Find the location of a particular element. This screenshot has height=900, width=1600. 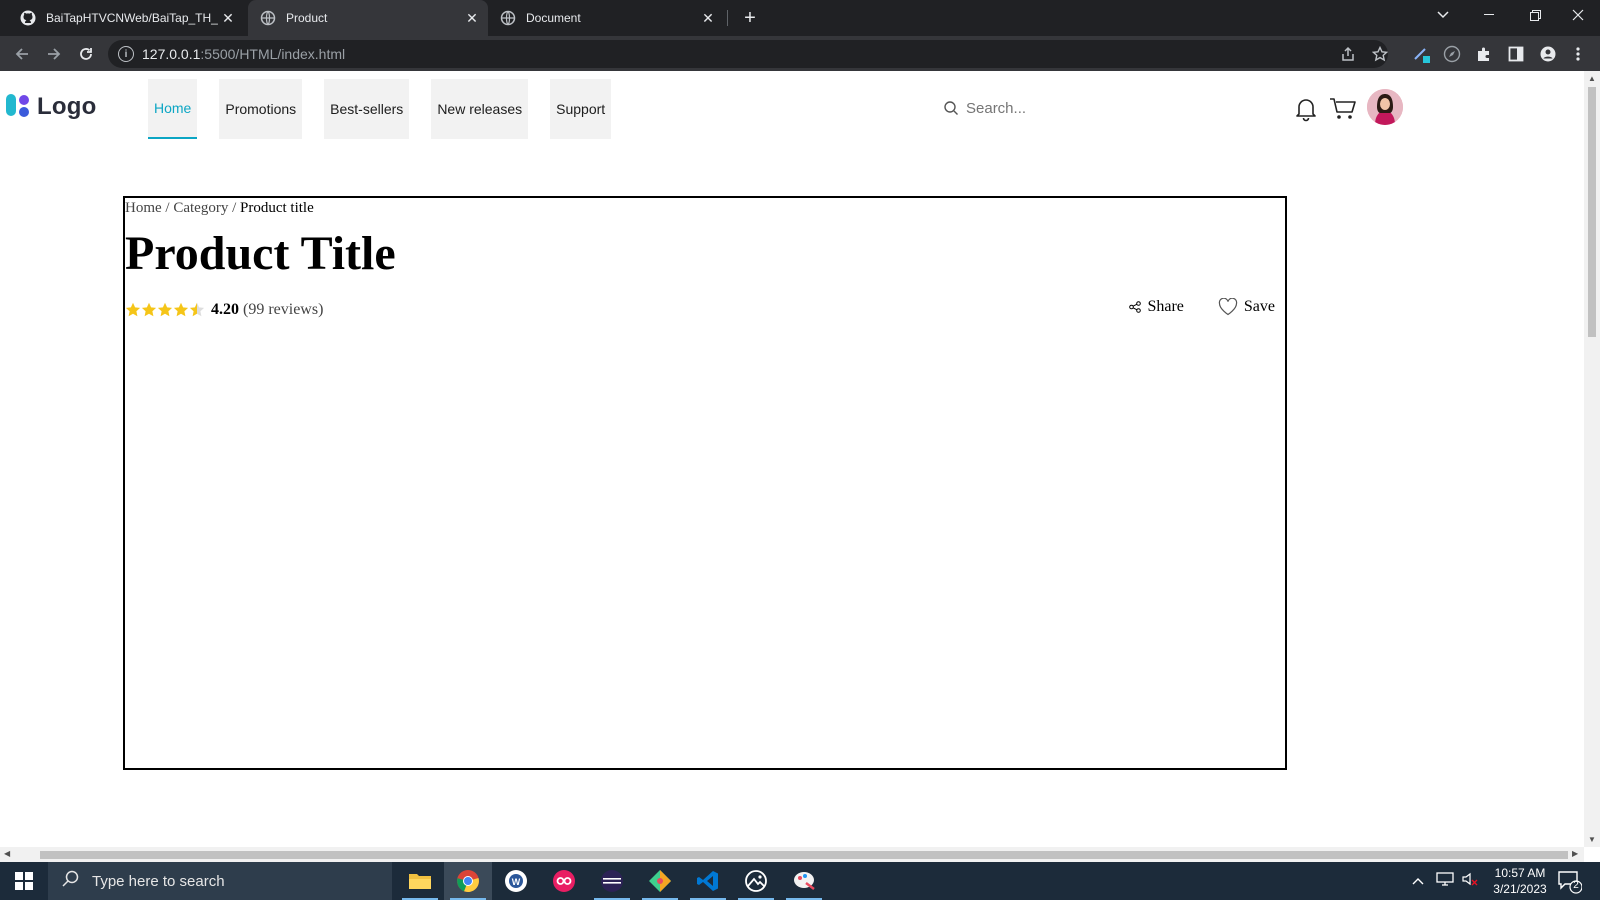

volume-muted-icon is located at coordinates (1470, 881).